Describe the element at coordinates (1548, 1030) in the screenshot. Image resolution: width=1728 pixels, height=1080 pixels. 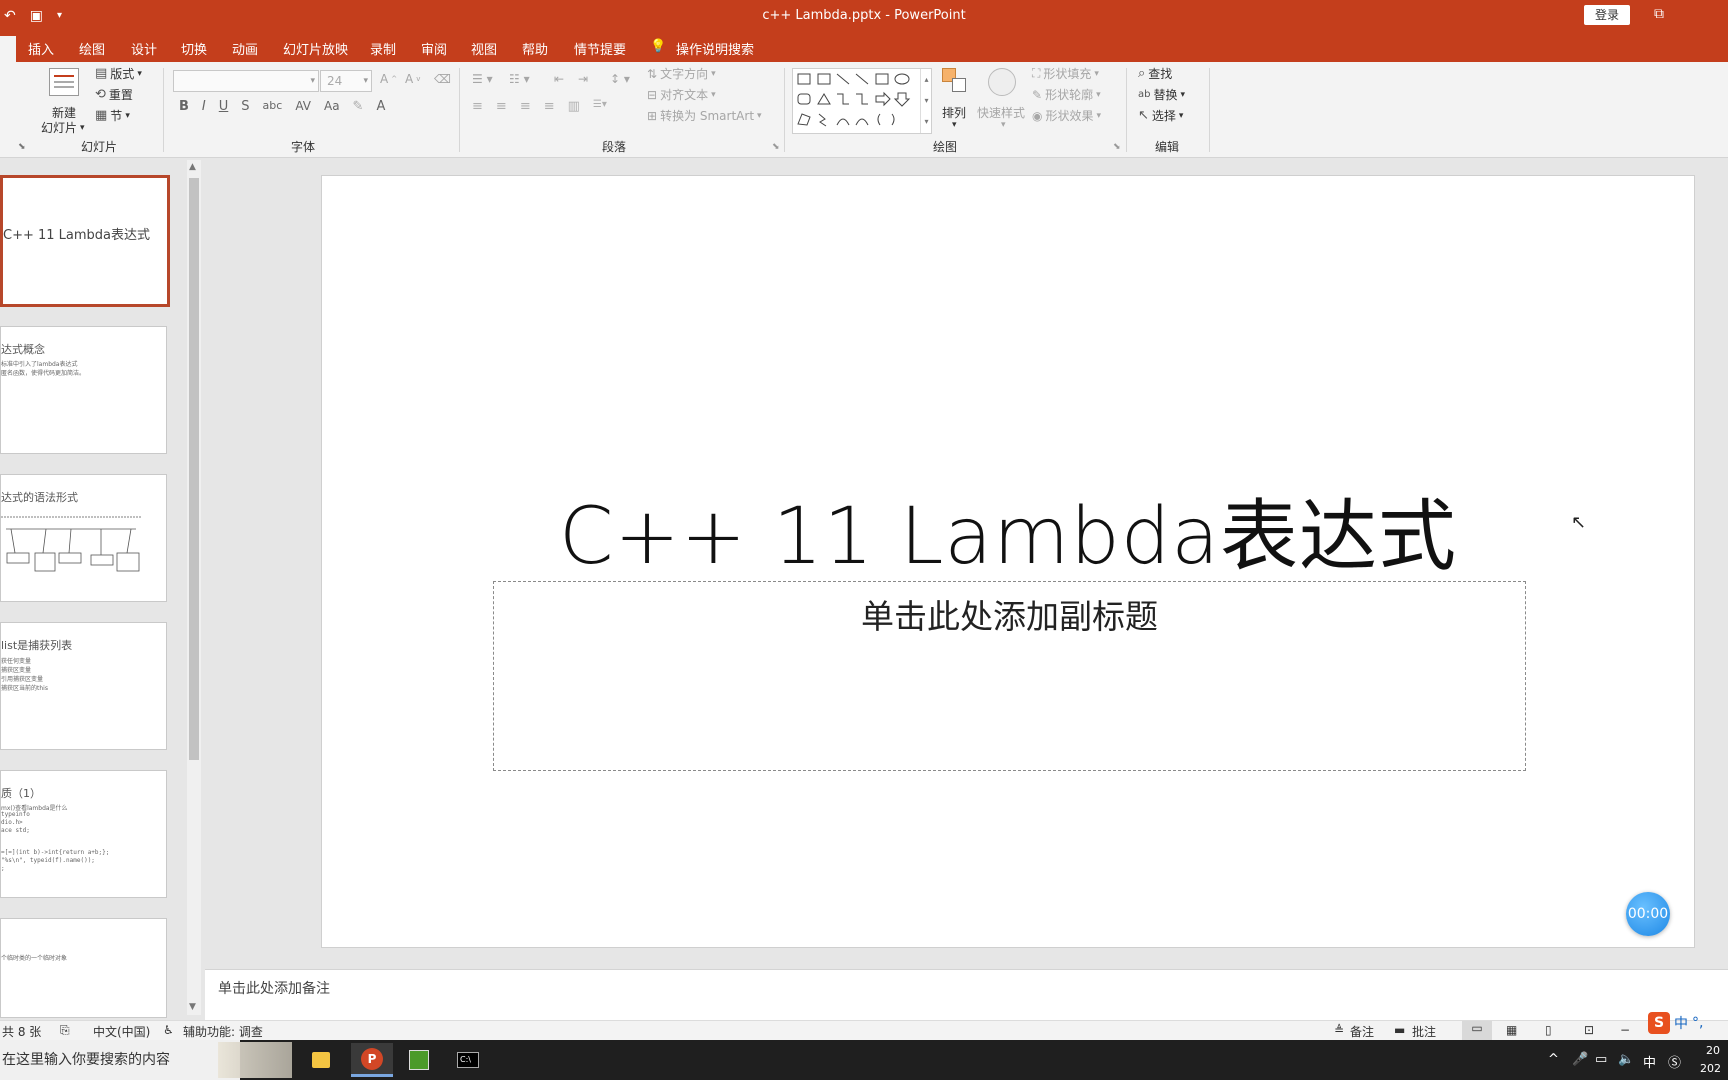
I see `reading-view-icon: ▯` at that location.